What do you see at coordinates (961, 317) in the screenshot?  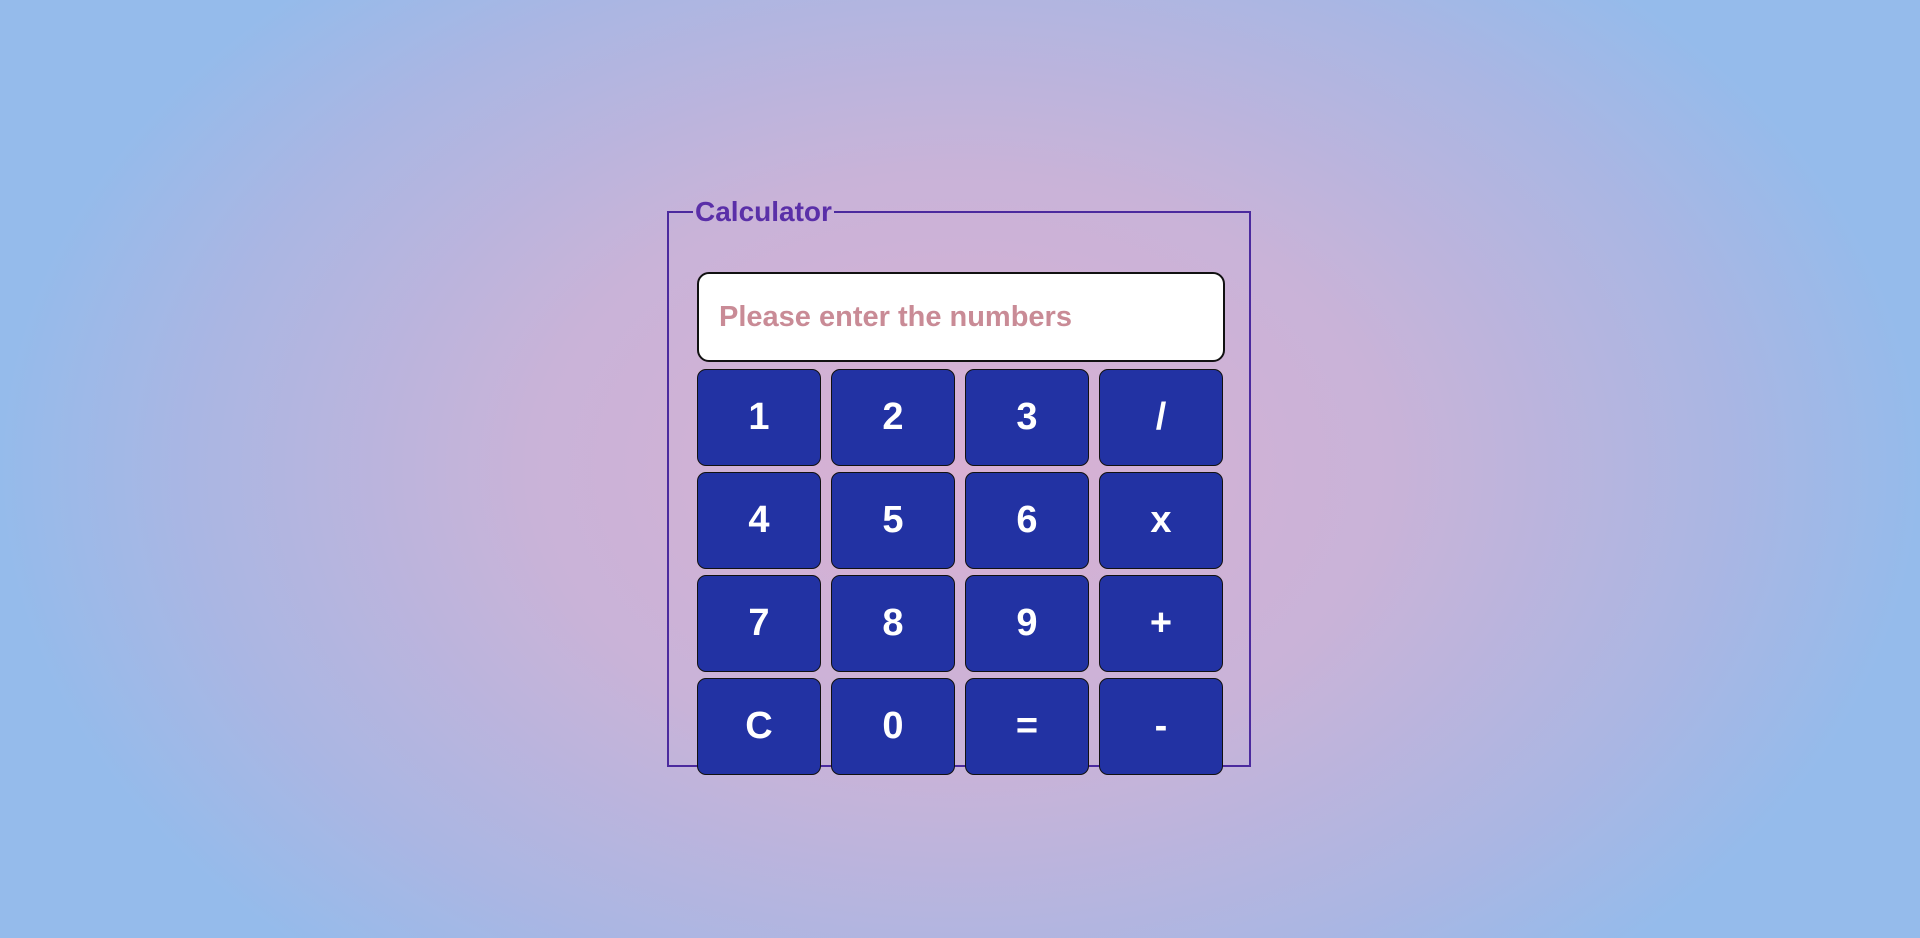 I see `number-input` at bounding box center [961, 317].